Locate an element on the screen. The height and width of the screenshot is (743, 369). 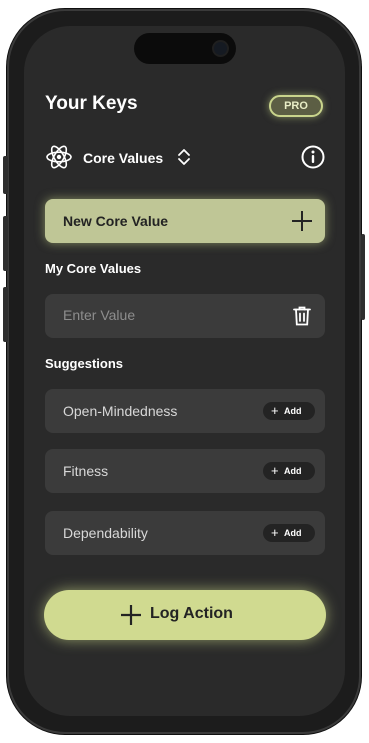
suggestion-item: Open-Mindedness + Add is located at coordinates (185, 411).